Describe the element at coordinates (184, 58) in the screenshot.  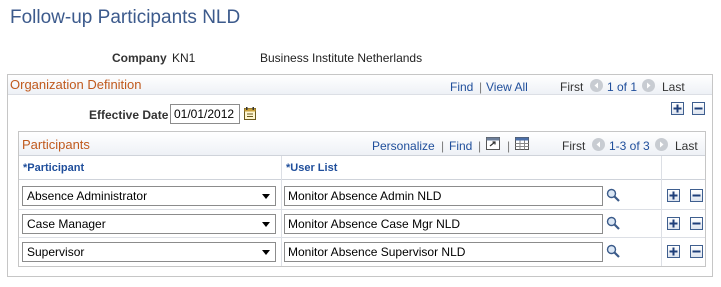
I see `company-code: KN1` at that location.